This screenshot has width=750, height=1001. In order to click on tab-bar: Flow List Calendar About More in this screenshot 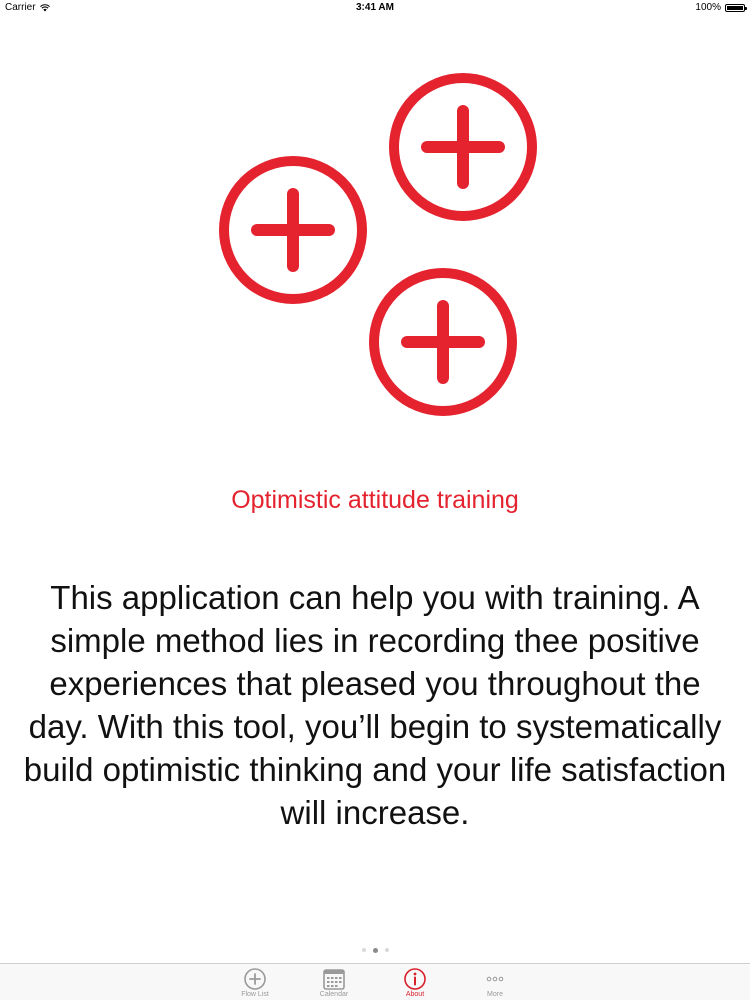, I will do `click(375, 981)`.